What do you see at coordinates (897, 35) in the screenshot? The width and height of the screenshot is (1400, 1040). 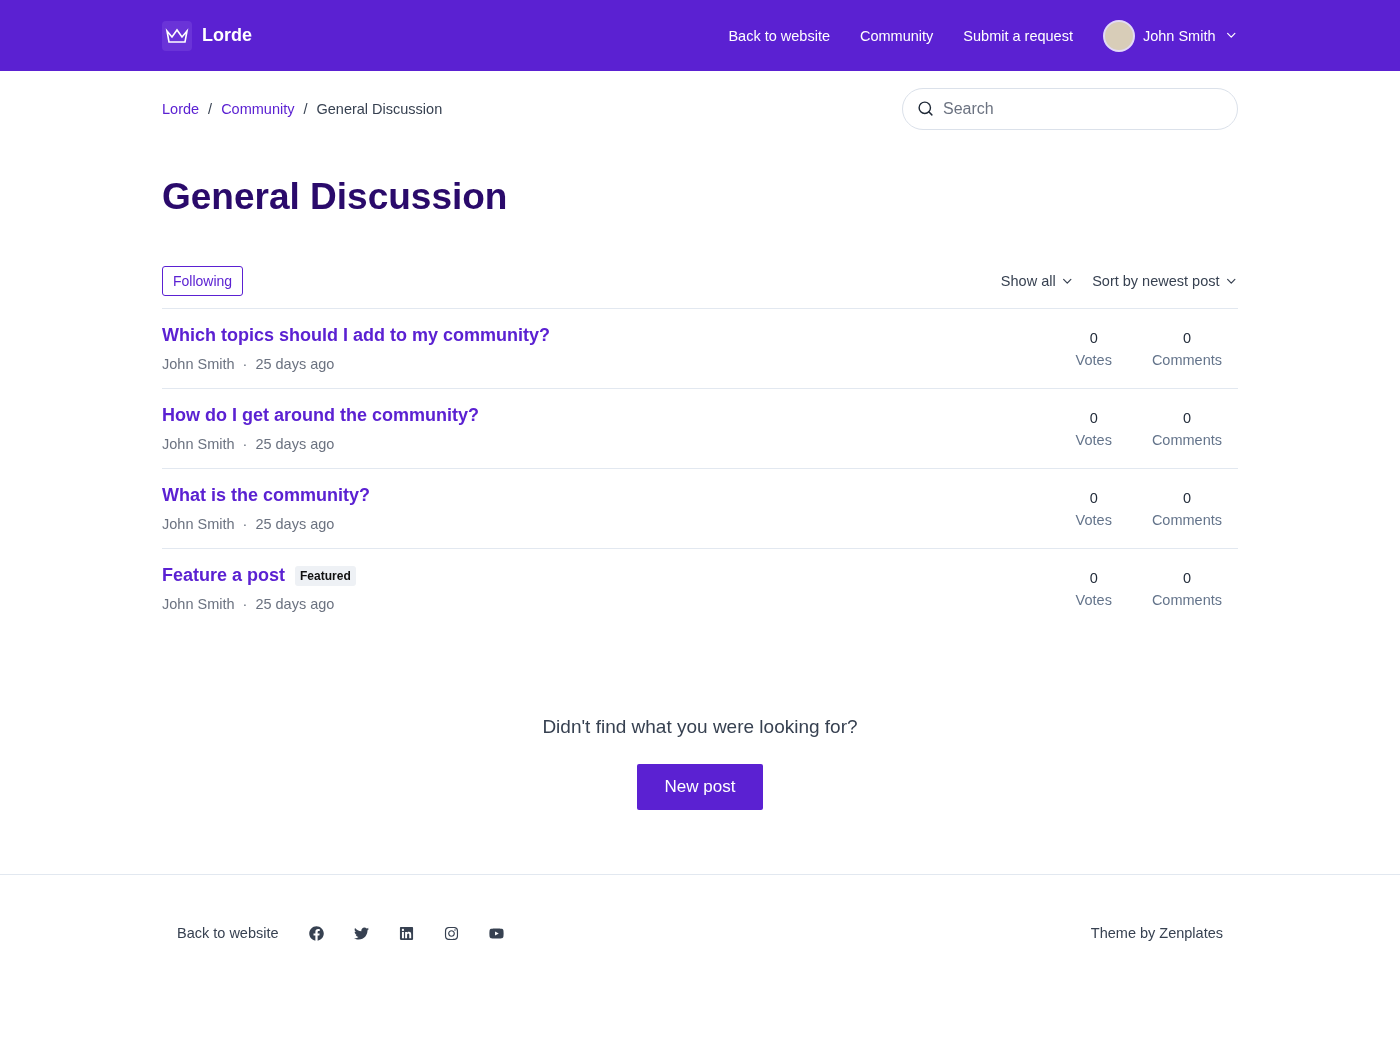 I see `nav-link: Community` at bounding box center [897, 35].